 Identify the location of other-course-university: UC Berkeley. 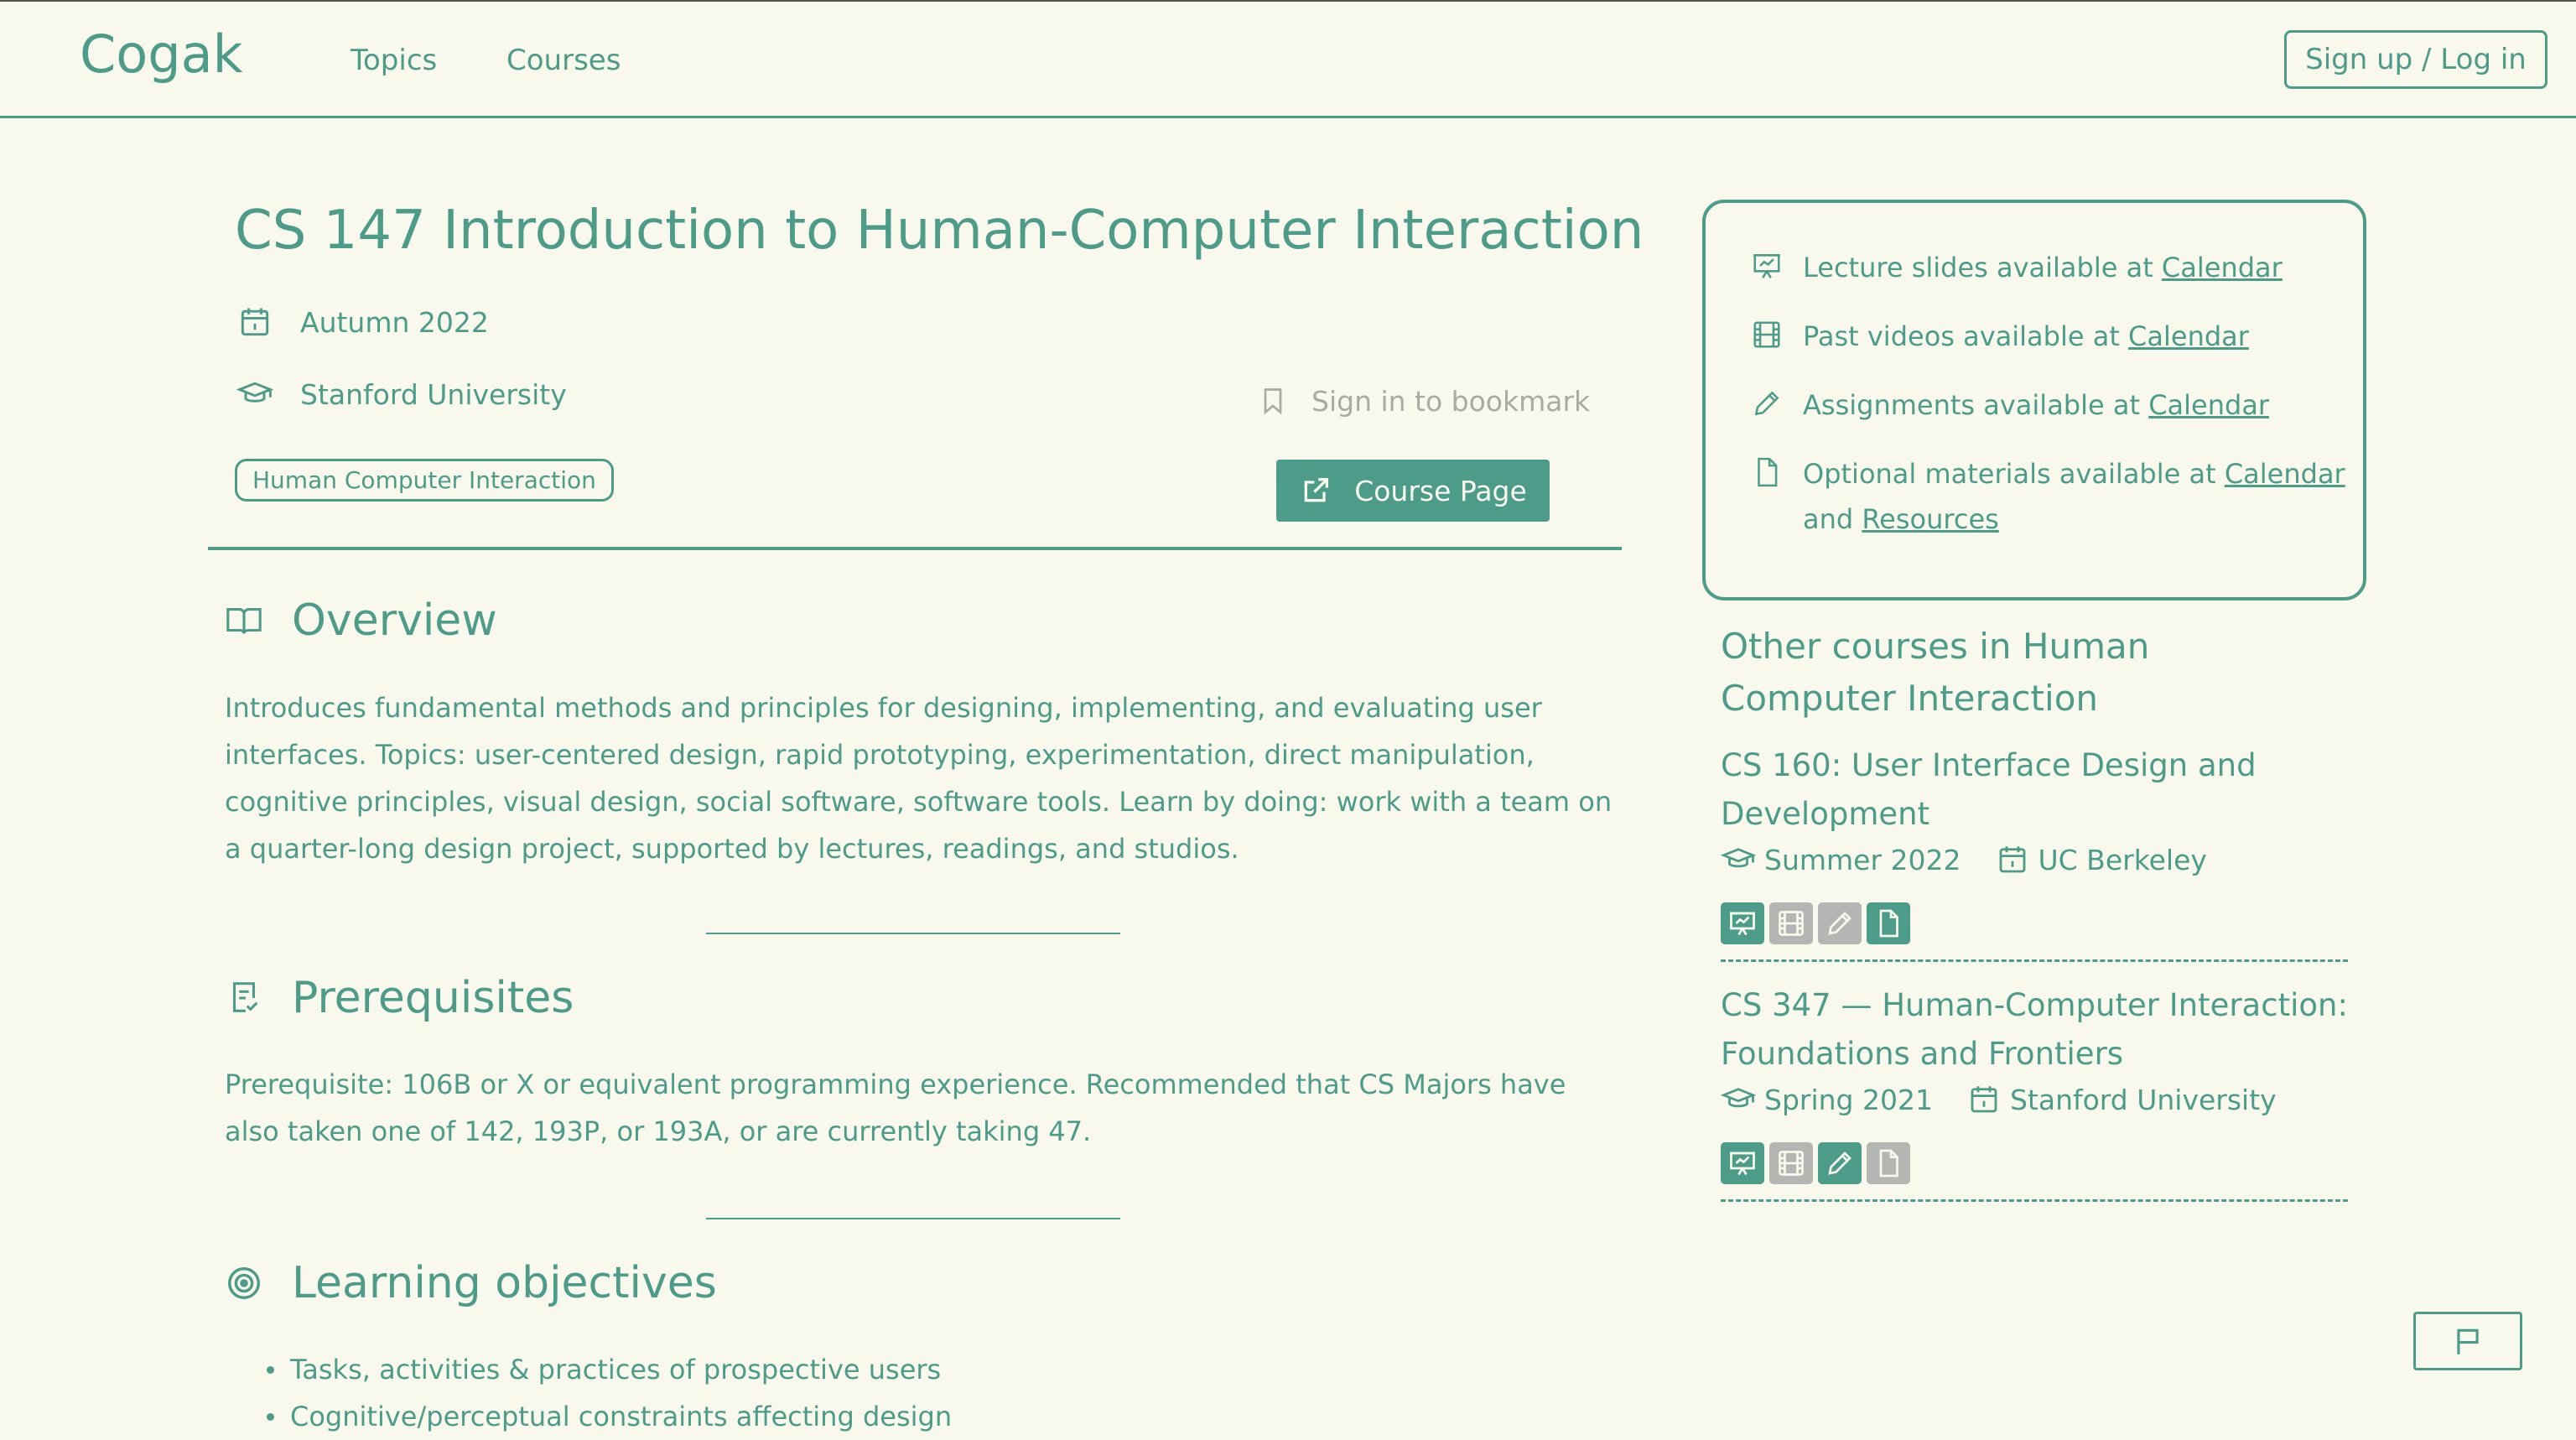
(2122, 860).